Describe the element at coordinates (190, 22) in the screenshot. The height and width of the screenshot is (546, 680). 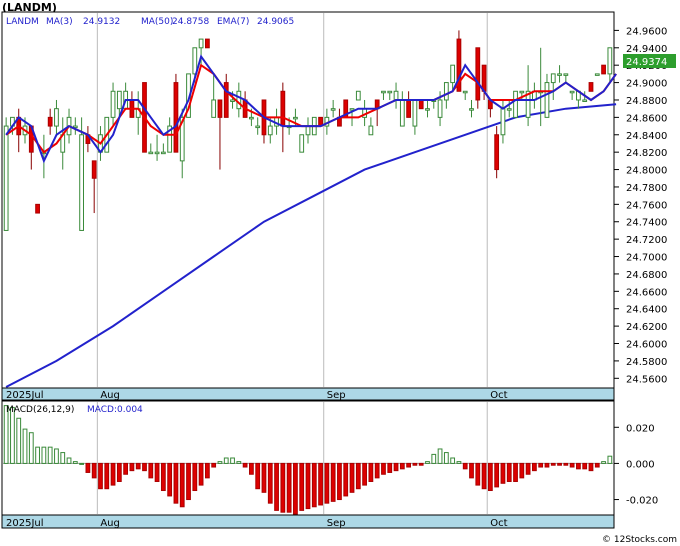
I see `legend-ma50-value: 24.8758` at that location.